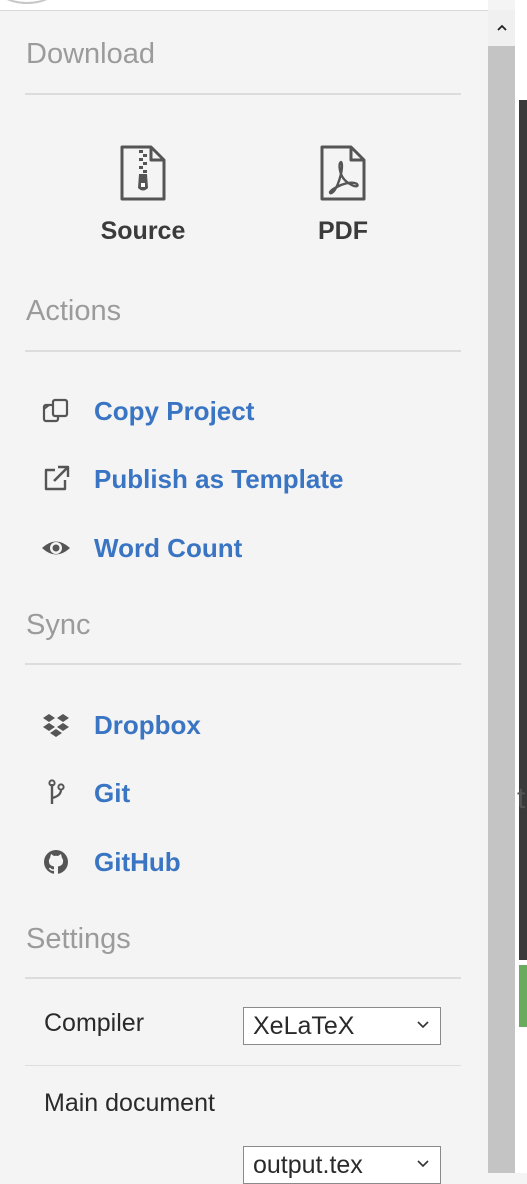 This screenshot has width=527, height=1184. I want to click on word-count-button: Word Count, so click(141, 548).